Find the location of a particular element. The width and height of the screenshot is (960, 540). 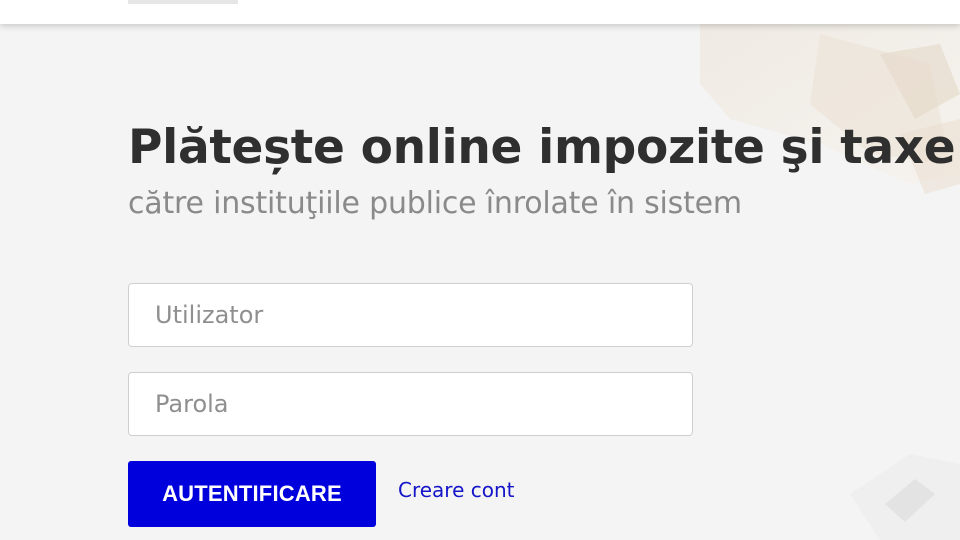

logo is located at coordinates (183, 2).